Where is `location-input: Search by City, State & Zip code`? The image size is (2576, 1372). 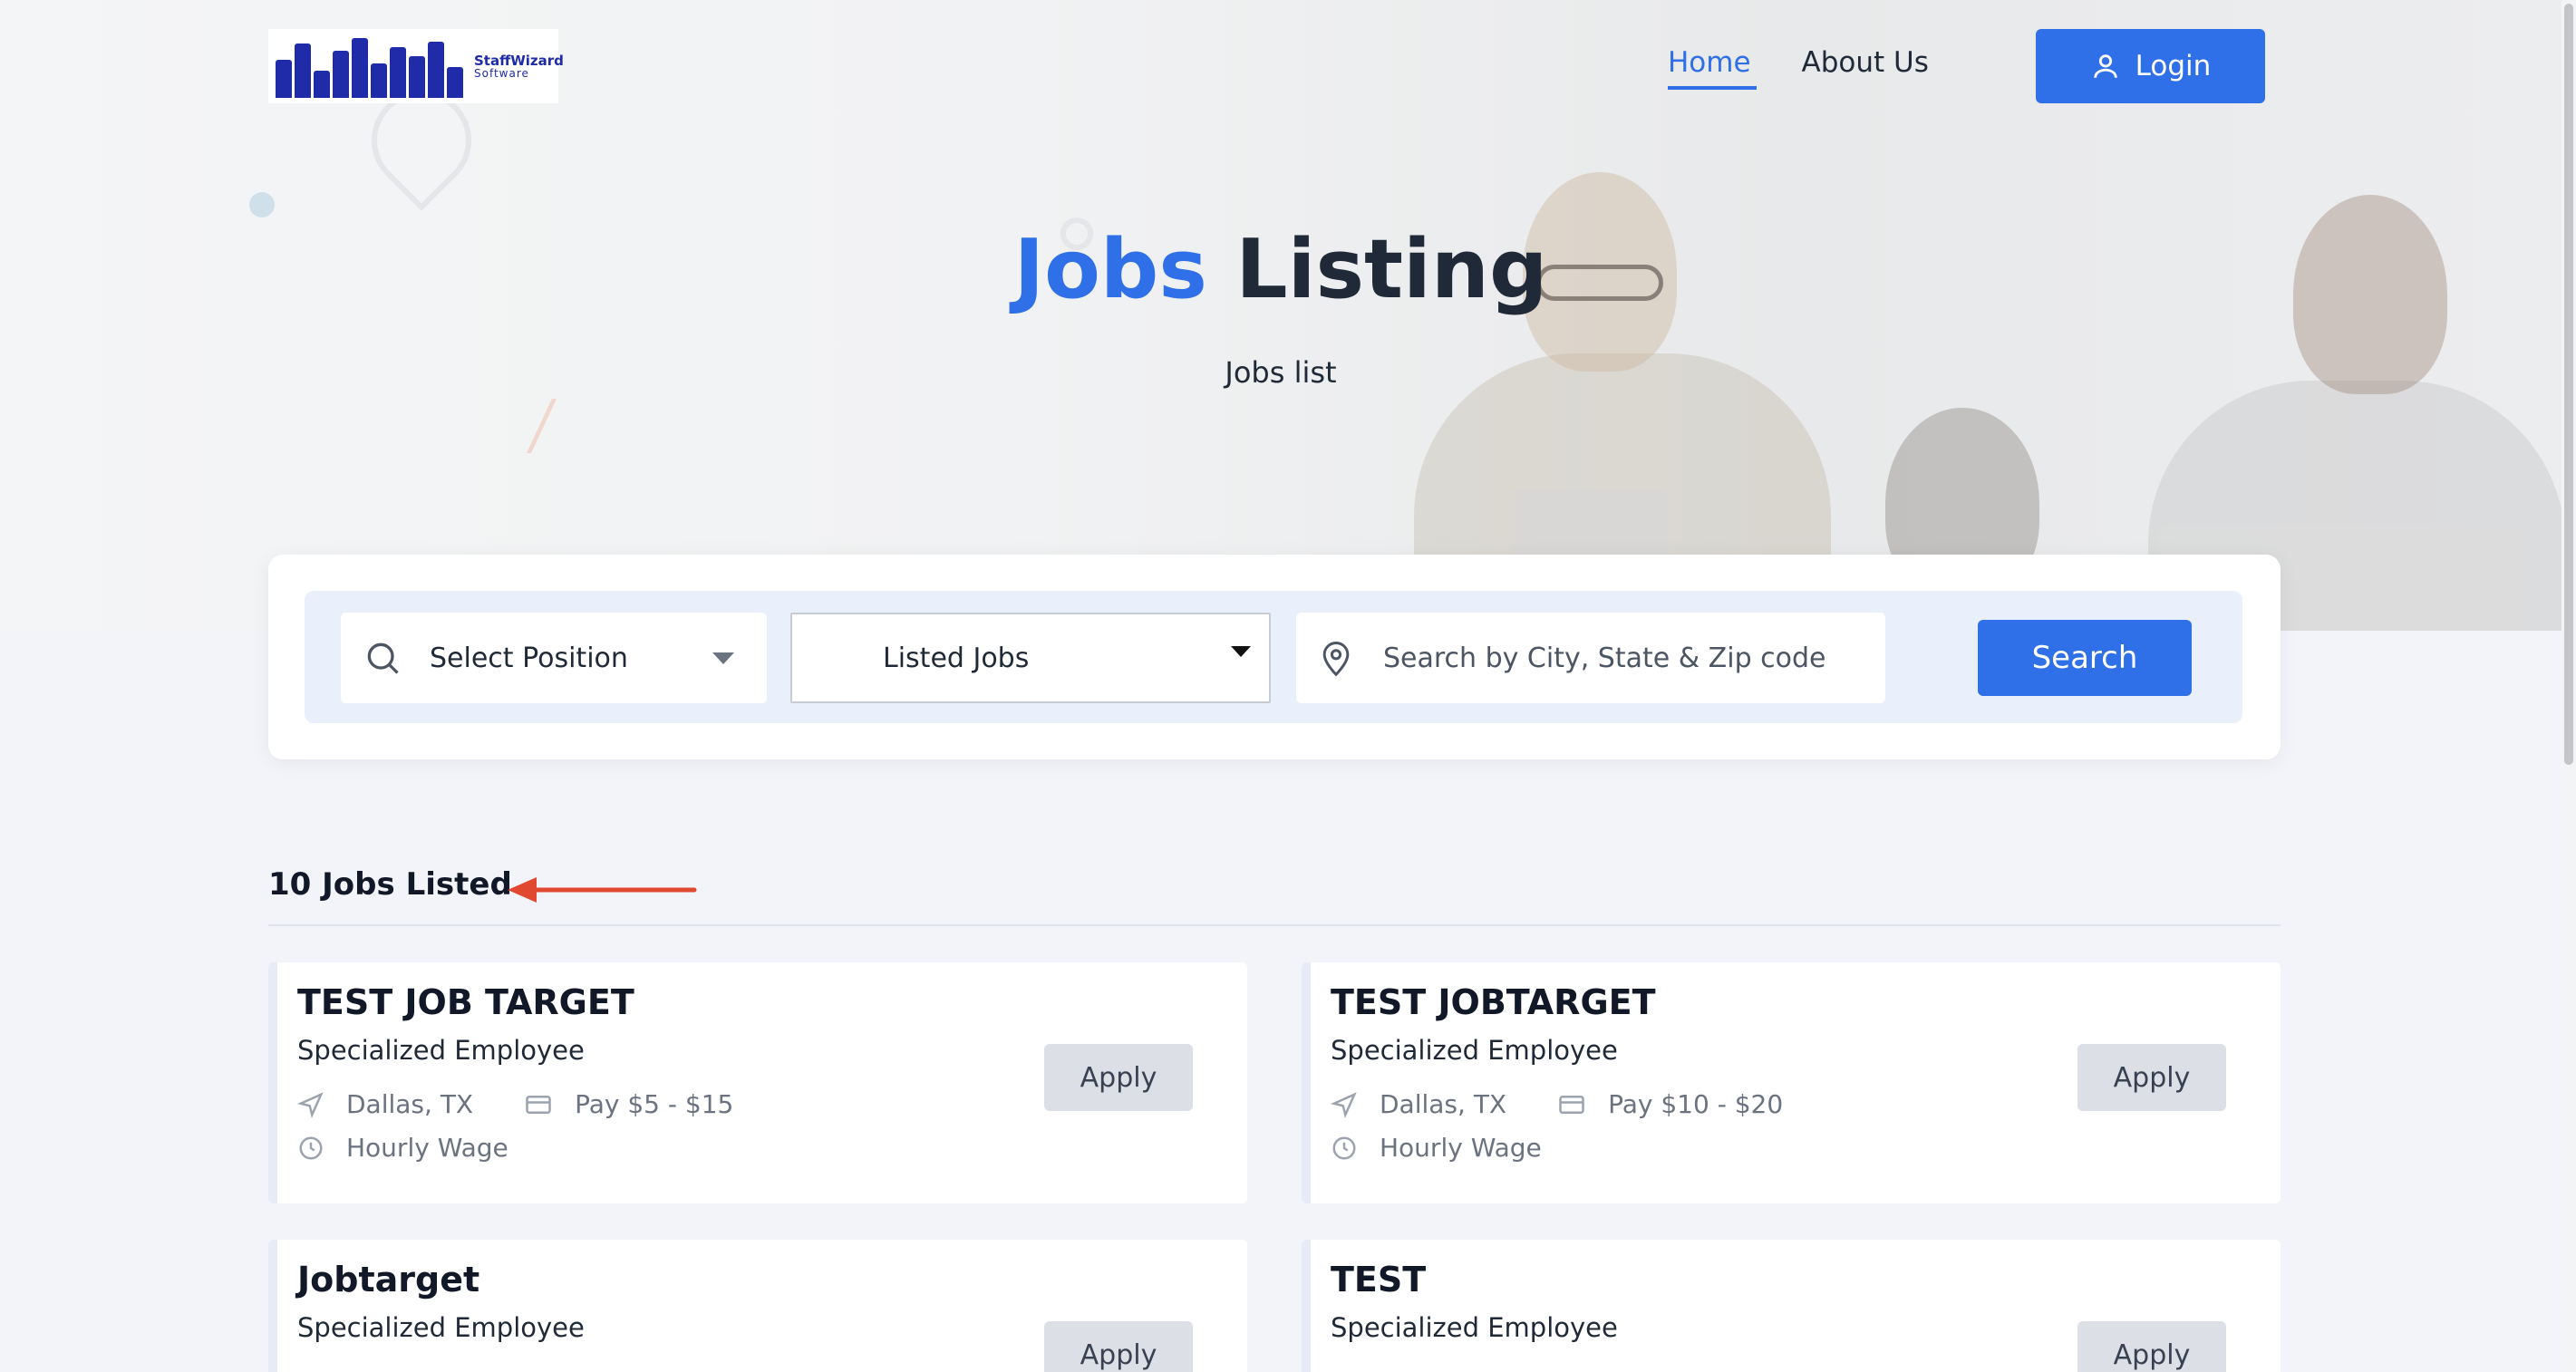 location-input: Search by City, State & Zip code is located at coordinates (1590, 658).